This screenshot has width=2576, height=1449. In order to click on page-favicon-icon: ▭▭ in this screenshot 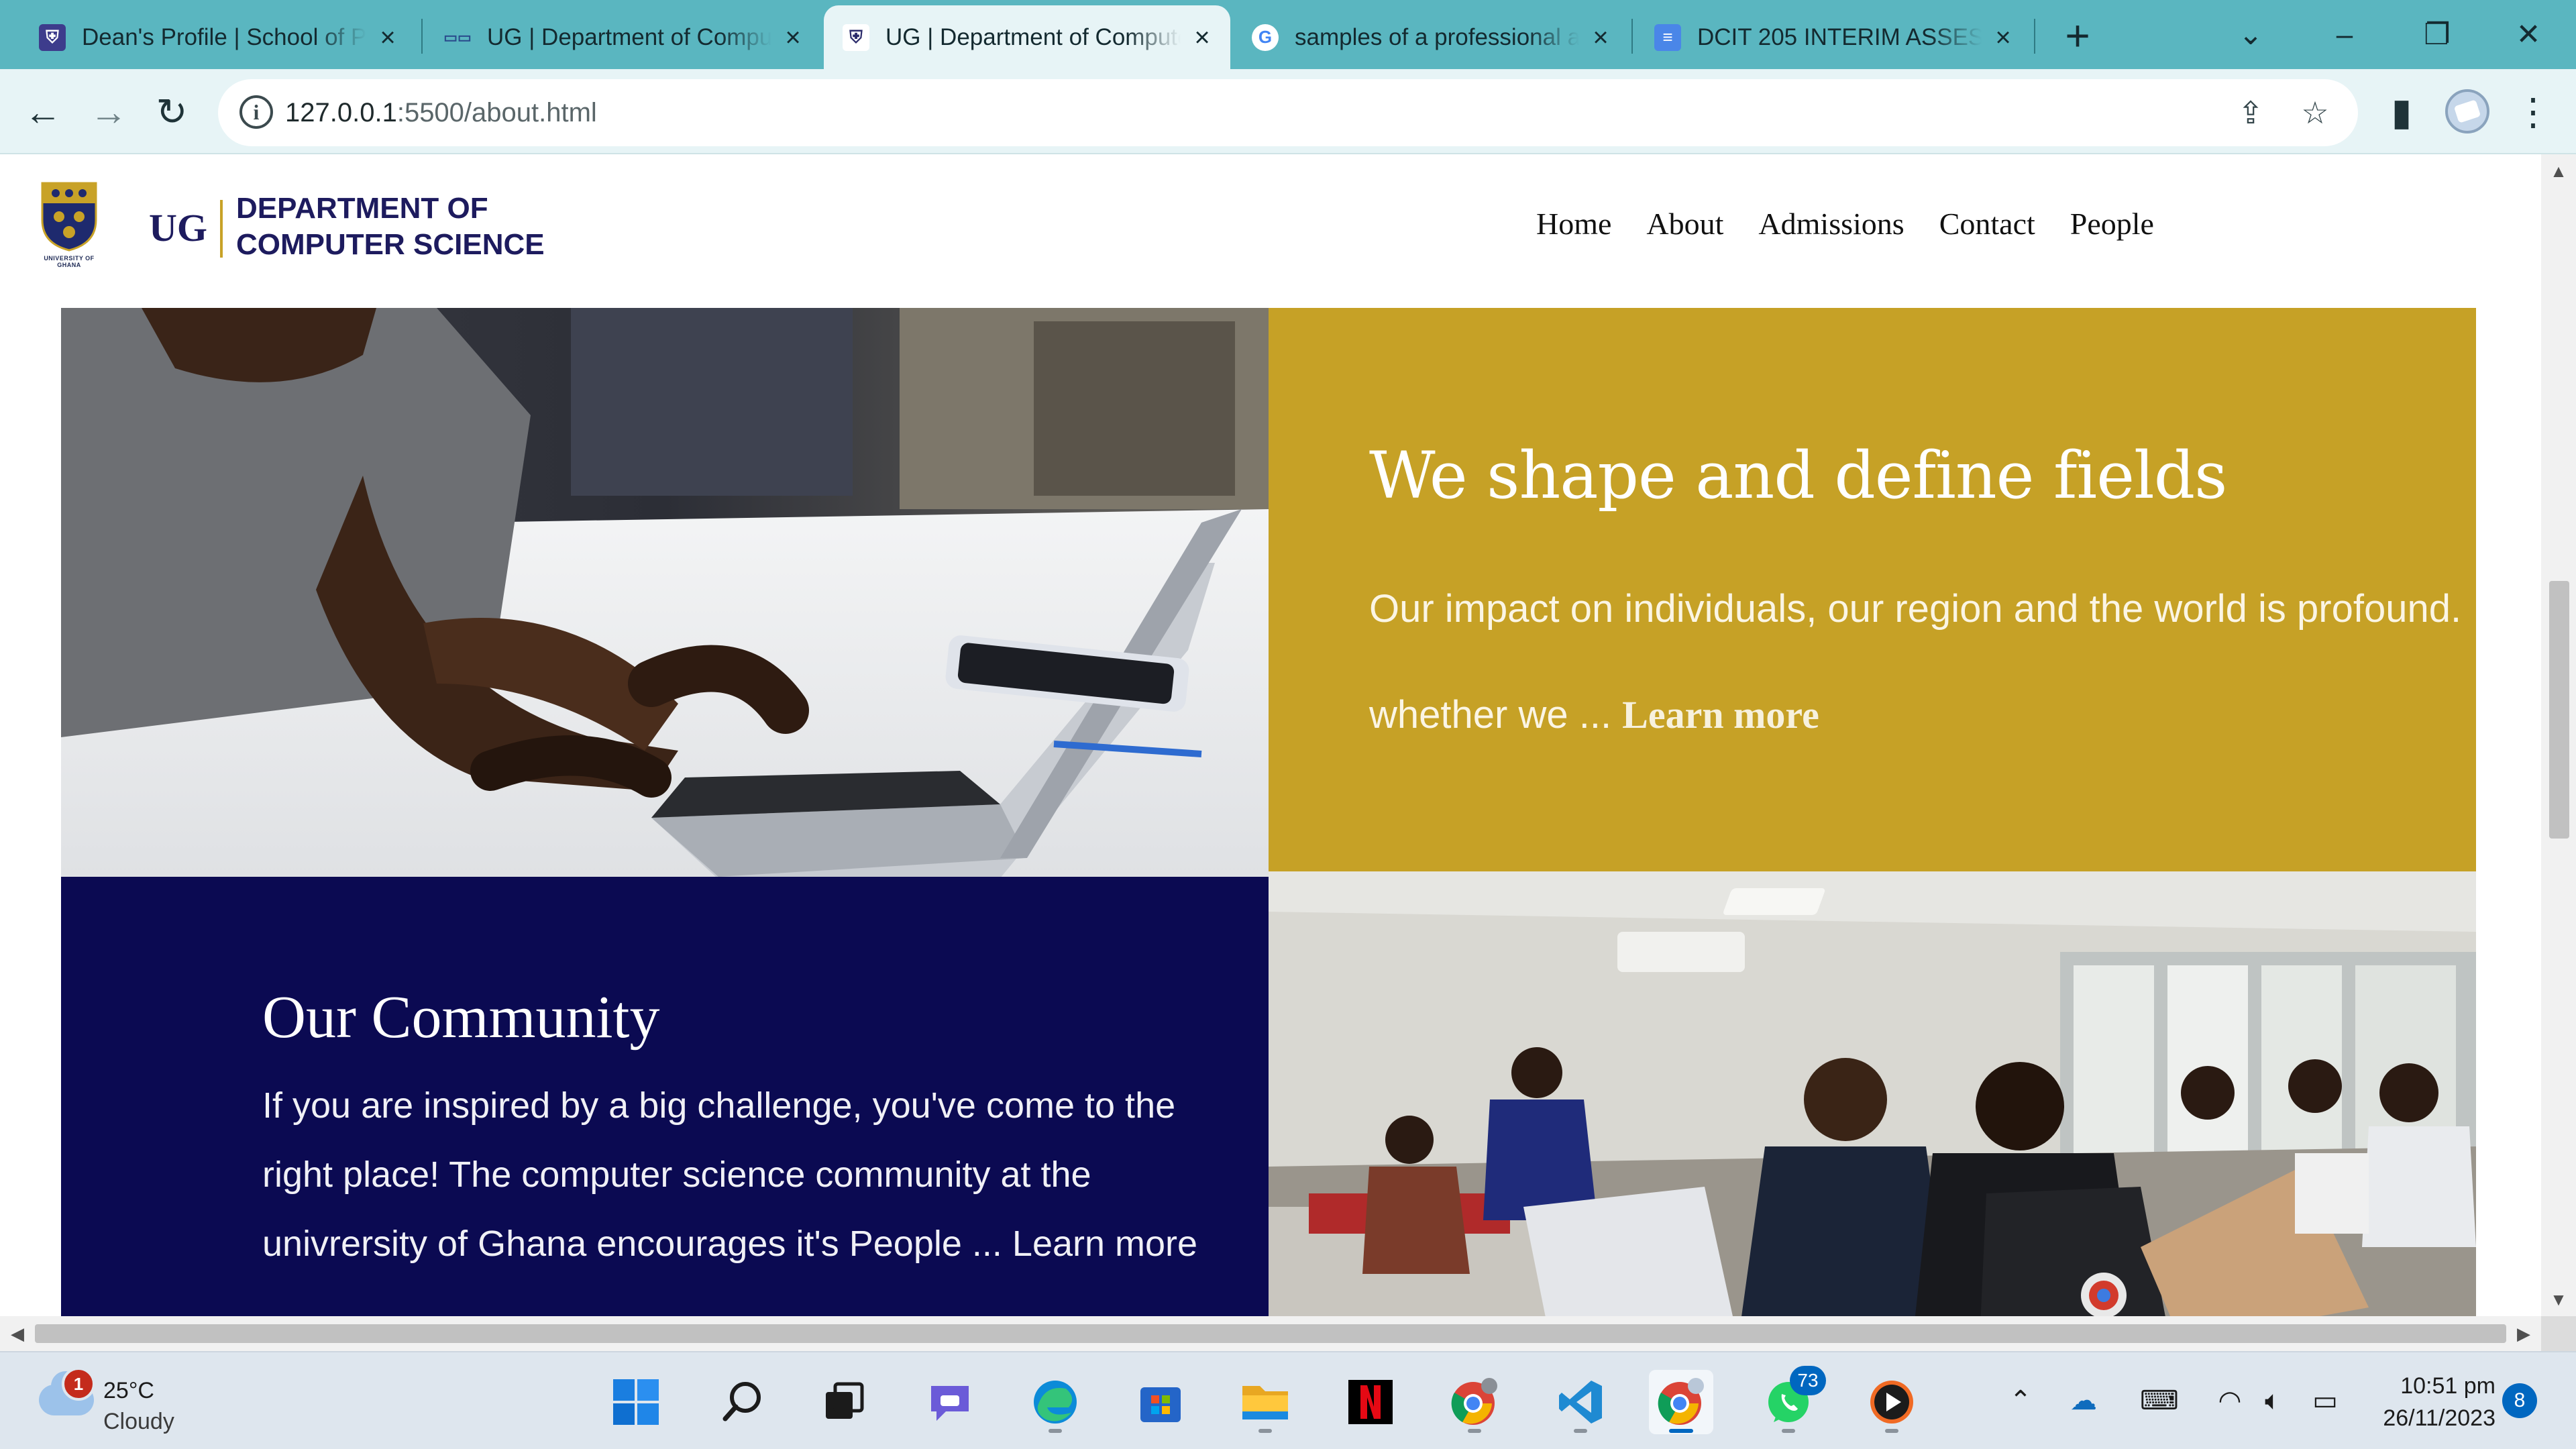, I will do `click(457, 37)`.